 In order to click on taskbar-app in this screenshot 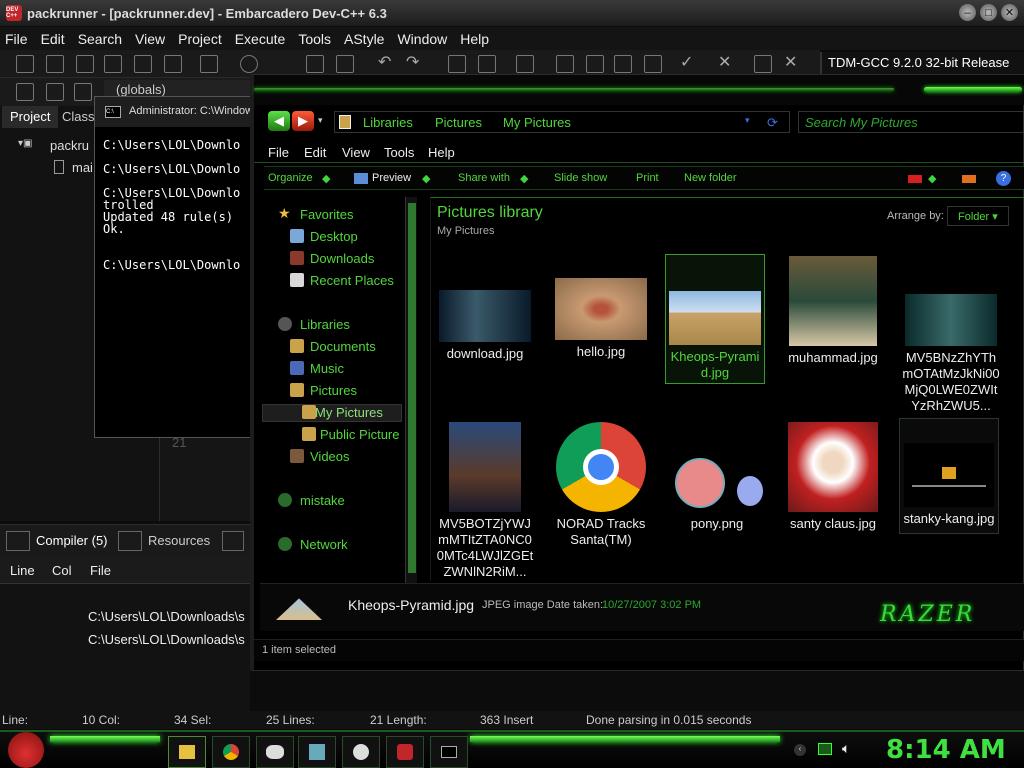, I will do `click(317, 752)`.